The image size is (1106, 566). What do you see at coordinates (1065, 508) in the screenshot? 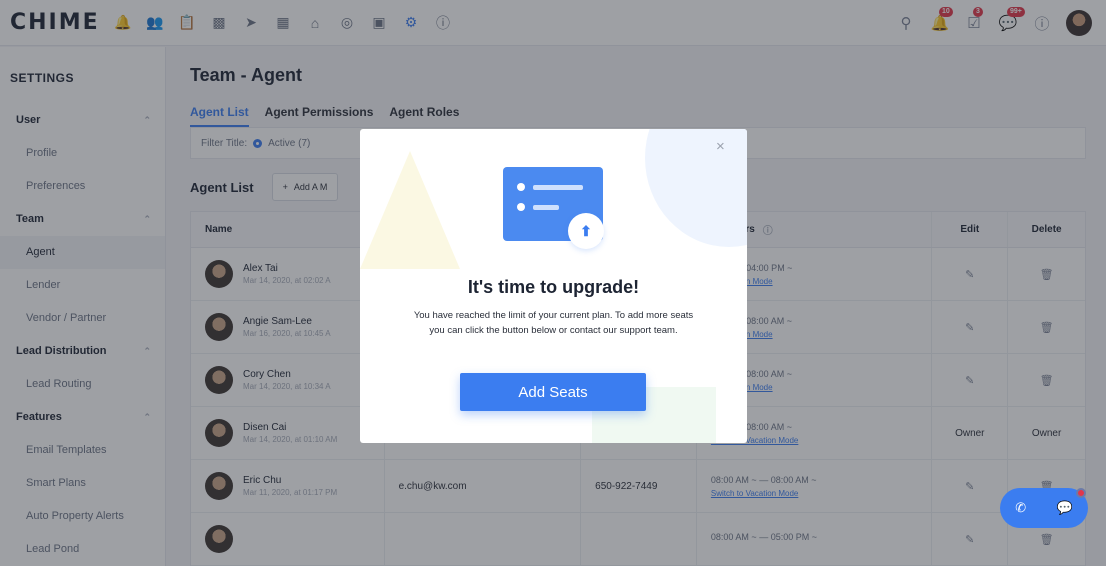
I see `chat-bubble-icon: 💬` at bounding box center [1065, 508].